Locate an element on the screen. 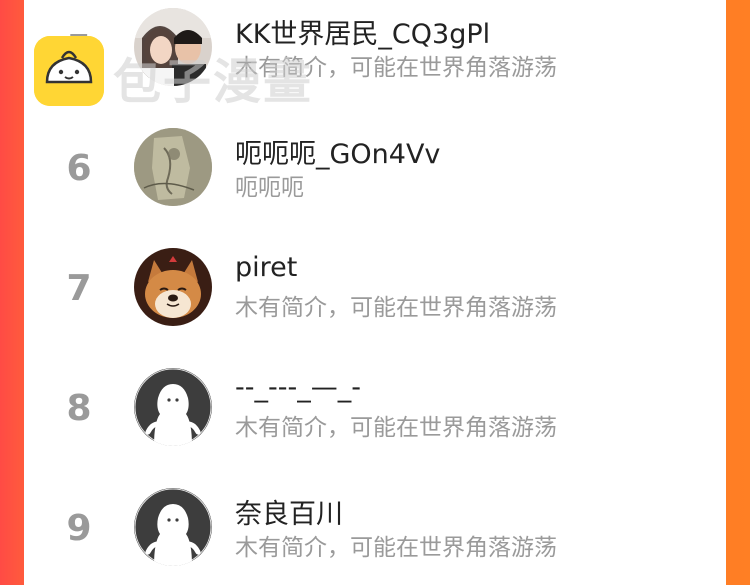 This screenshot has width=750, height=585. rank-number: 7 is located at coordinates (79, 288).